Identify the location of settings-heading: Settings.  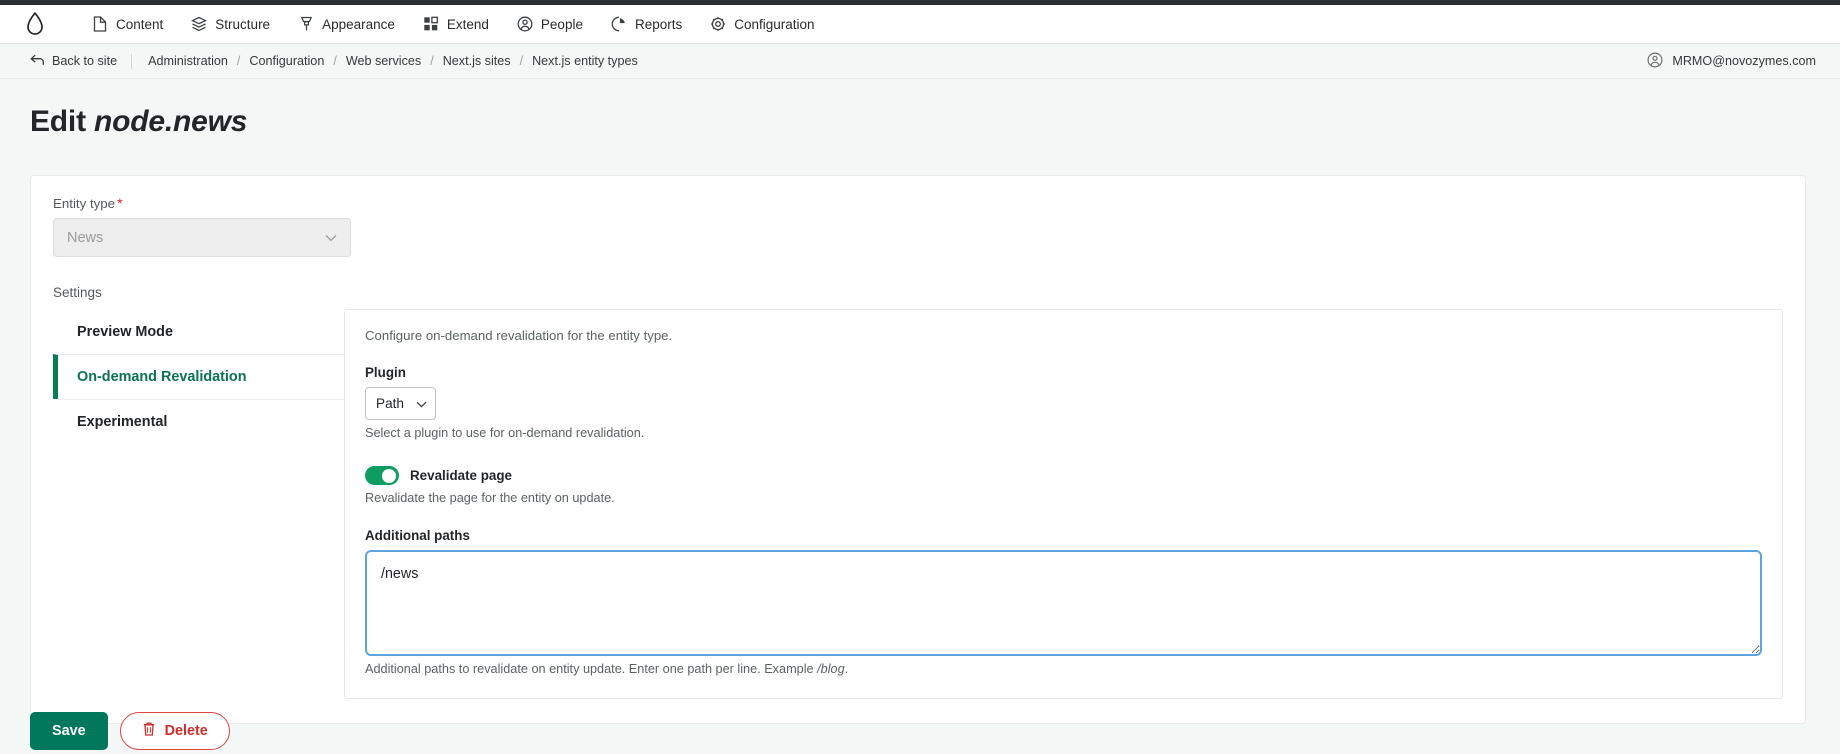
(77, 292).